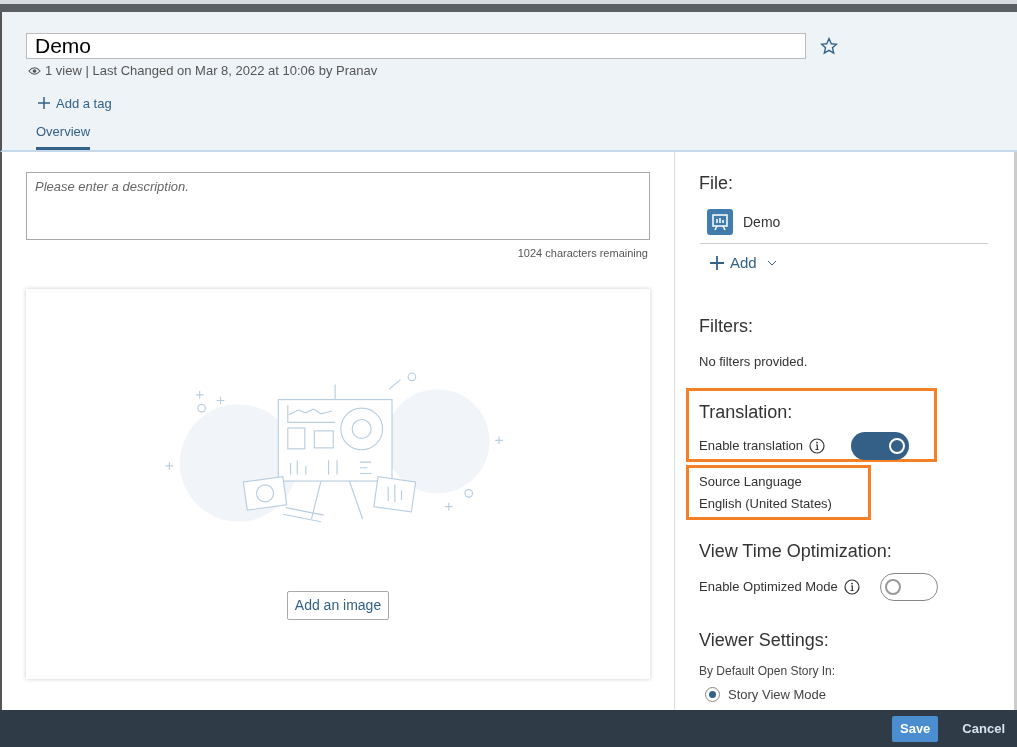 This screenshot has height=747, width=1017. Describe the element at coordinates (771, 263) in the screenshot. I see `chevron-down-icon` at that location.